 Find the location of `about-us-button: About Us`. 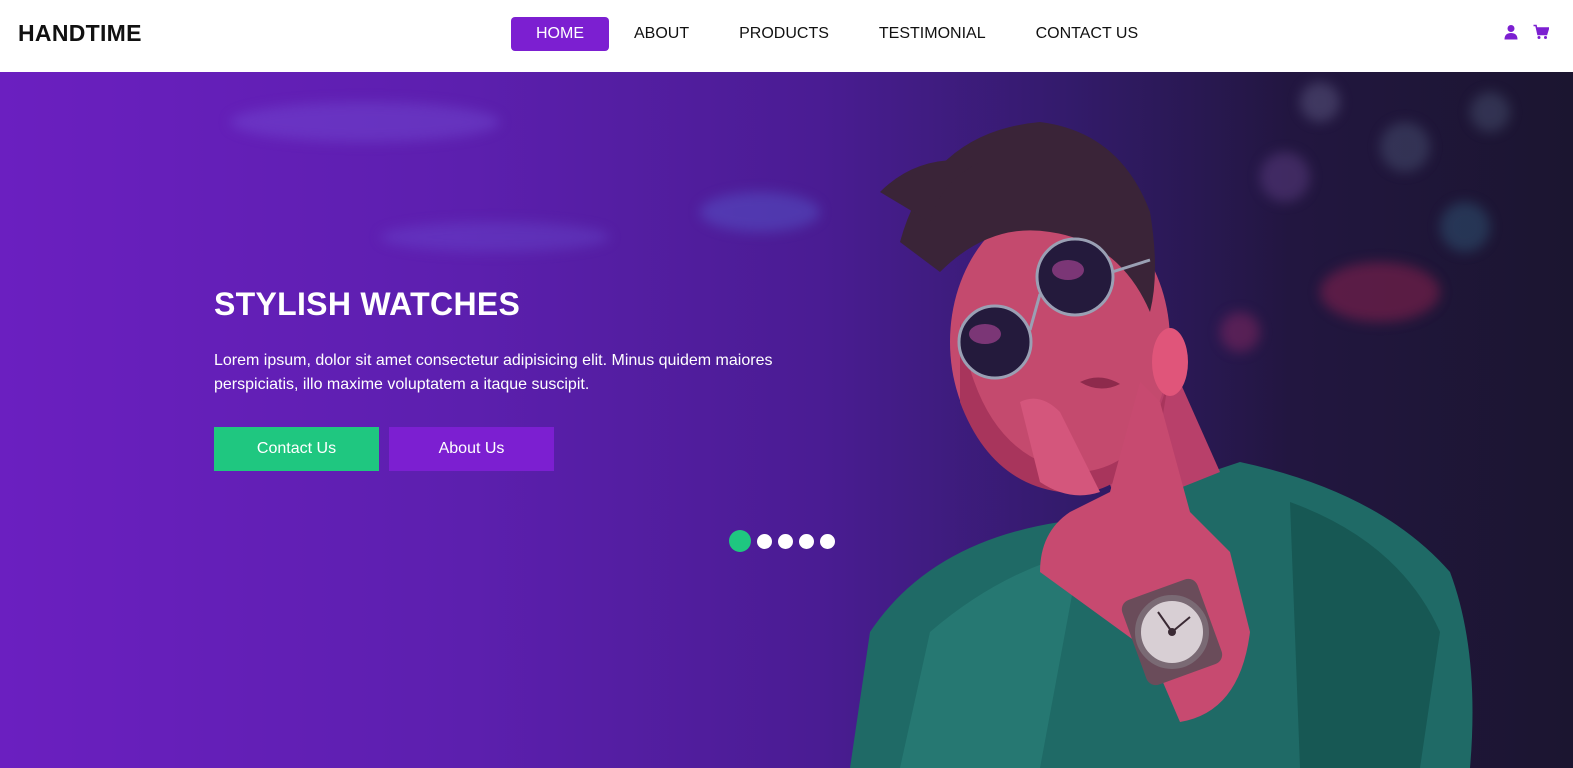

about-us-button: About Us is located at coordinates (471, 449).